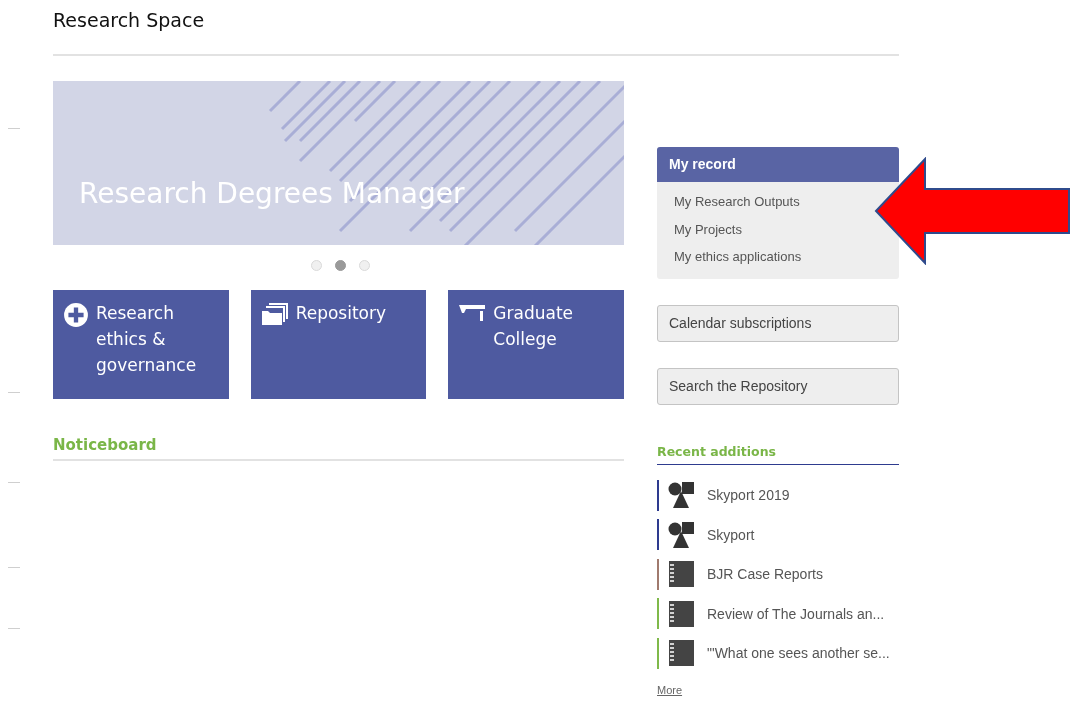  What do you see at coordinates (765, 574) in the screenshot?
I see `item-link: BJR Case Reports` at bounding box center [765, 574].